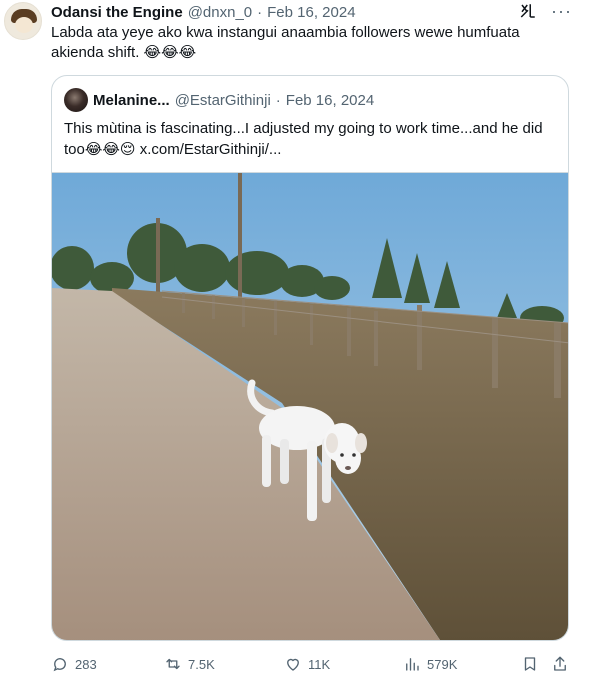  I want to click on tweet-header: Odansi the Engine @dnxn_0 · Feb 16, 2024, so click(203, 12).